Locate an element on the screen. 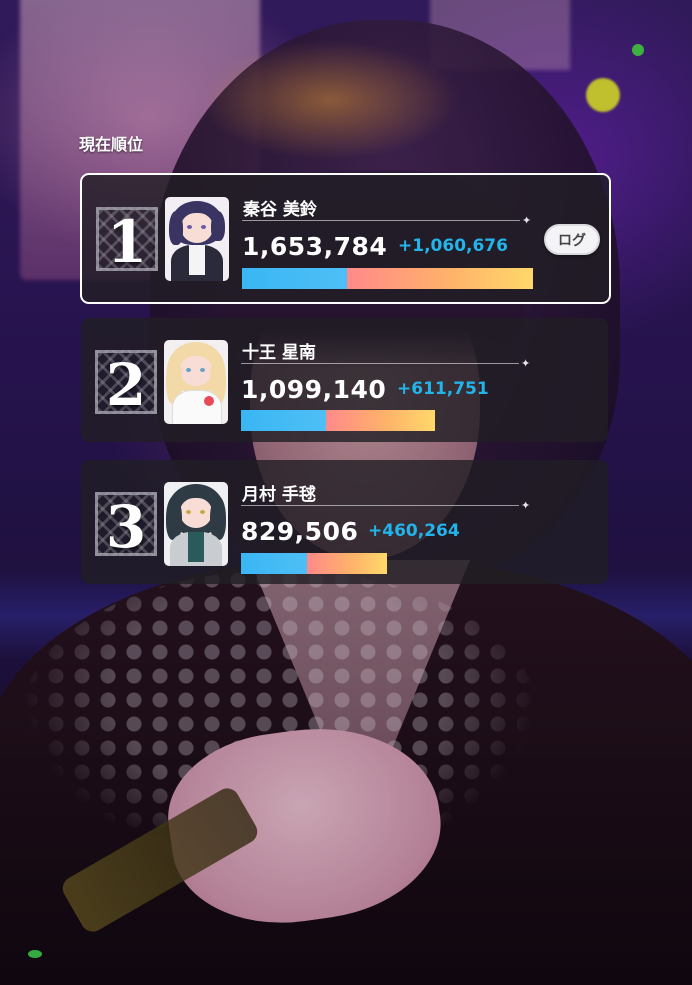 This screenshot has width=692, height=985. score-delta: +611,751 is located at coordinates (443, 389).